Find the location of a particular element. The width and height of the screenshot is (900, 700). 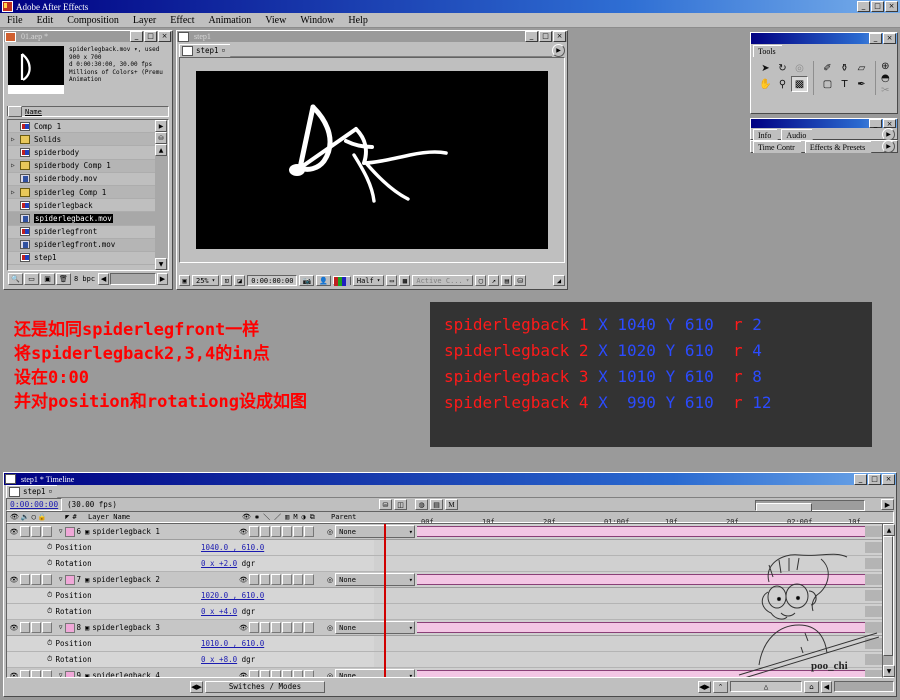

maximize-button: □ is located at coordinates (877, 6).